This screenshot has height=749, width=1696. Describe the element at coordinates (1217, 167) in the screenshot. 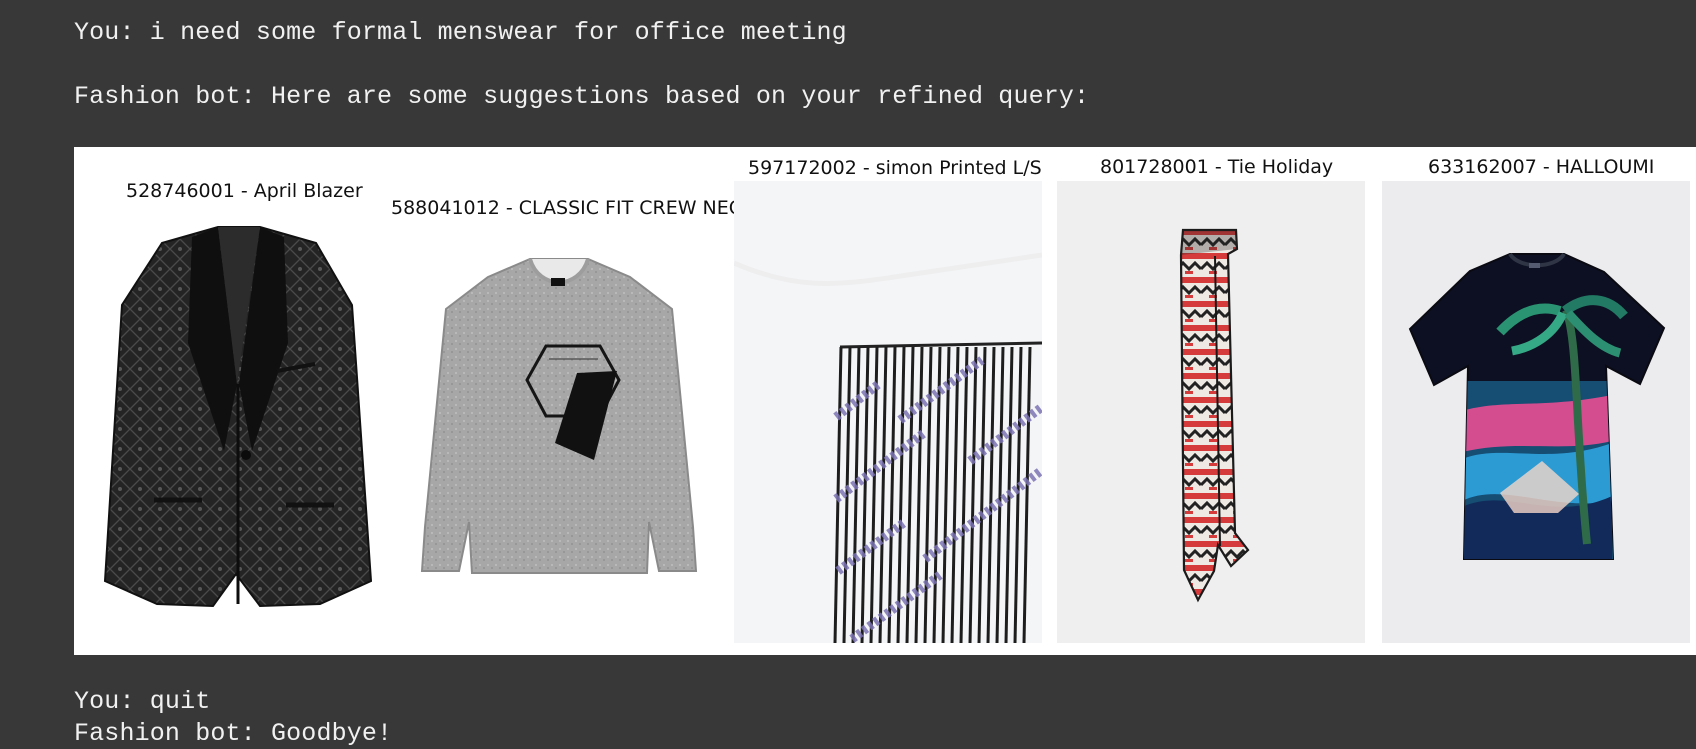

I see `product-label-tie: 801728001 - Tie Holiday` at that location.